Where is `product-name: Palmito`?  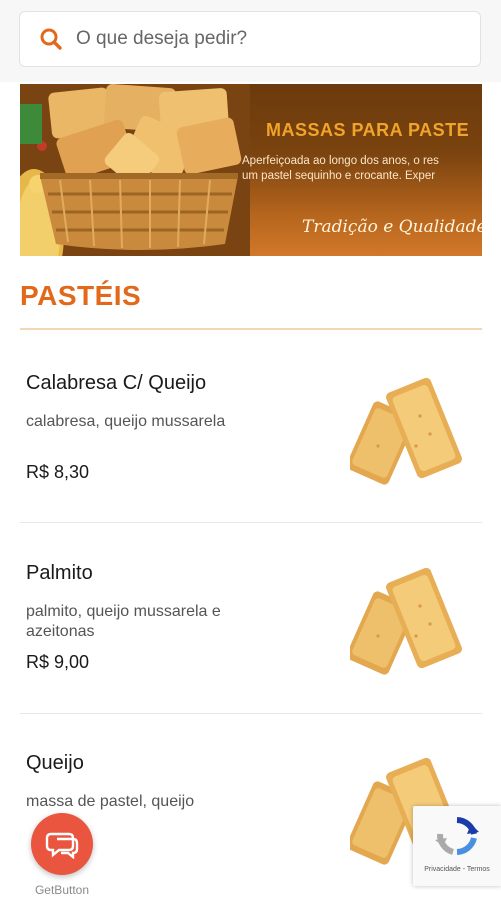
product-name: Palmito is located at coordinates (59, 573).